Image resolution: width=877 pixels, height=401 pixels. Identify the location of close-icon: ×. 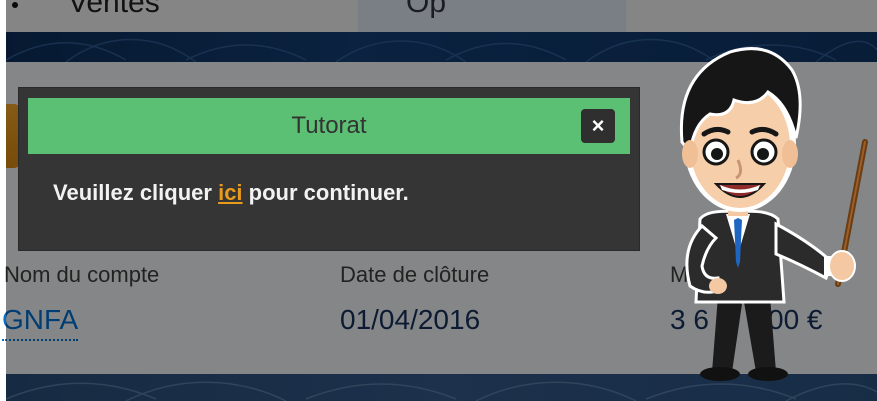
(598, 125).